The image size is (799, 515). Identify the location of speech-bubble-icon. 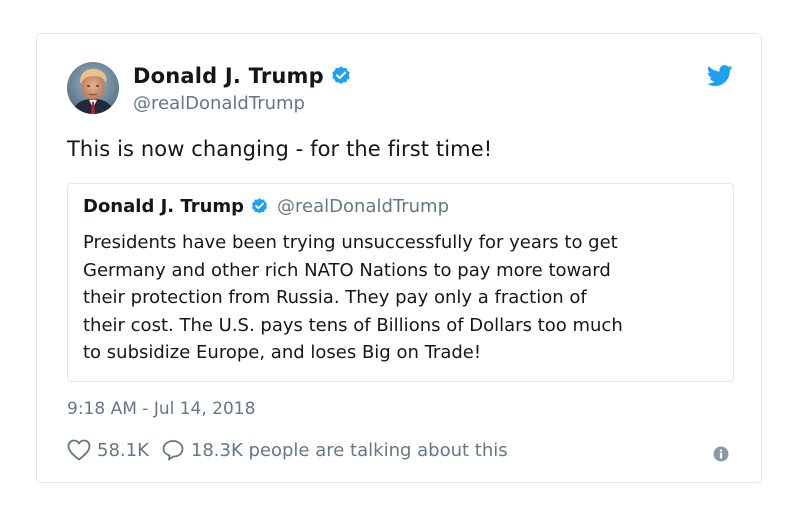
(173, 450).